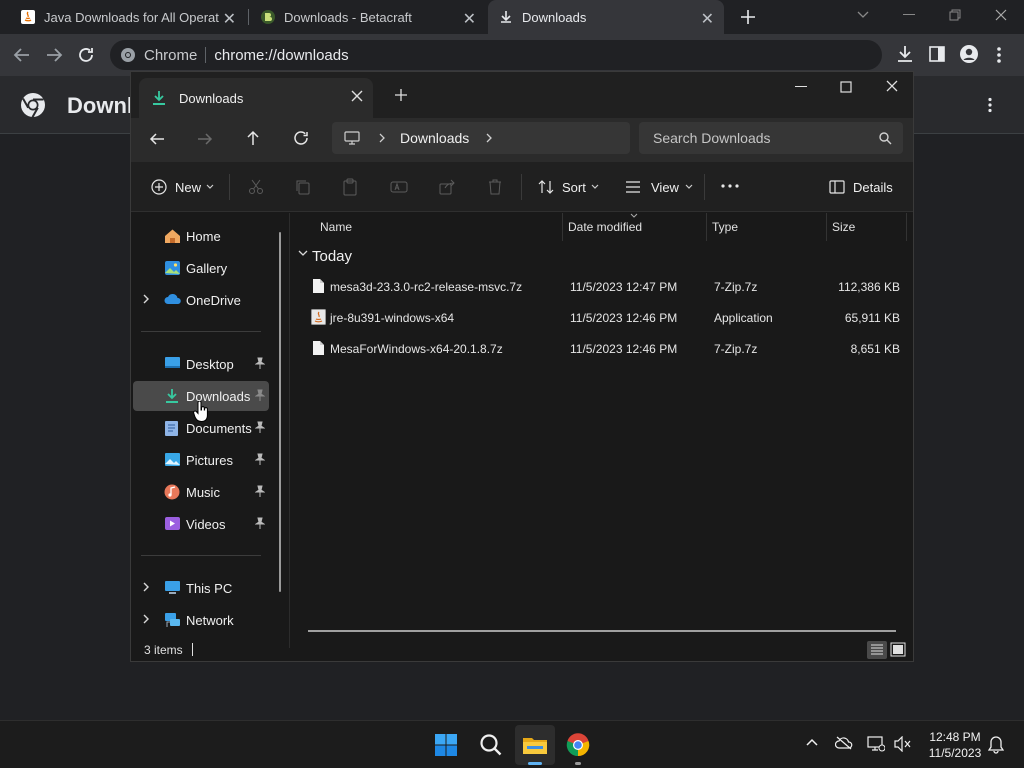 The width and height of the screenshot is (1024, 768). What do you see at coordinates (659, 187) in the screenshot?
I see `view-button: View` at bounding box center [659, 187].